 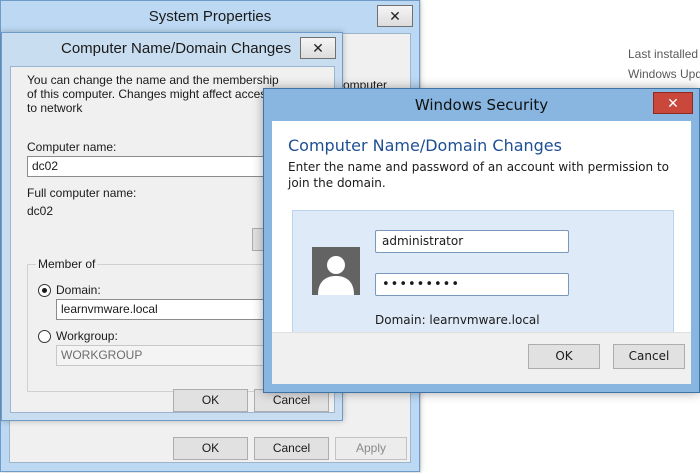 What do you see at coordinates (44, 336) in the screenshot?
I see `workgroup-radio` at bounding box center [44, 336].